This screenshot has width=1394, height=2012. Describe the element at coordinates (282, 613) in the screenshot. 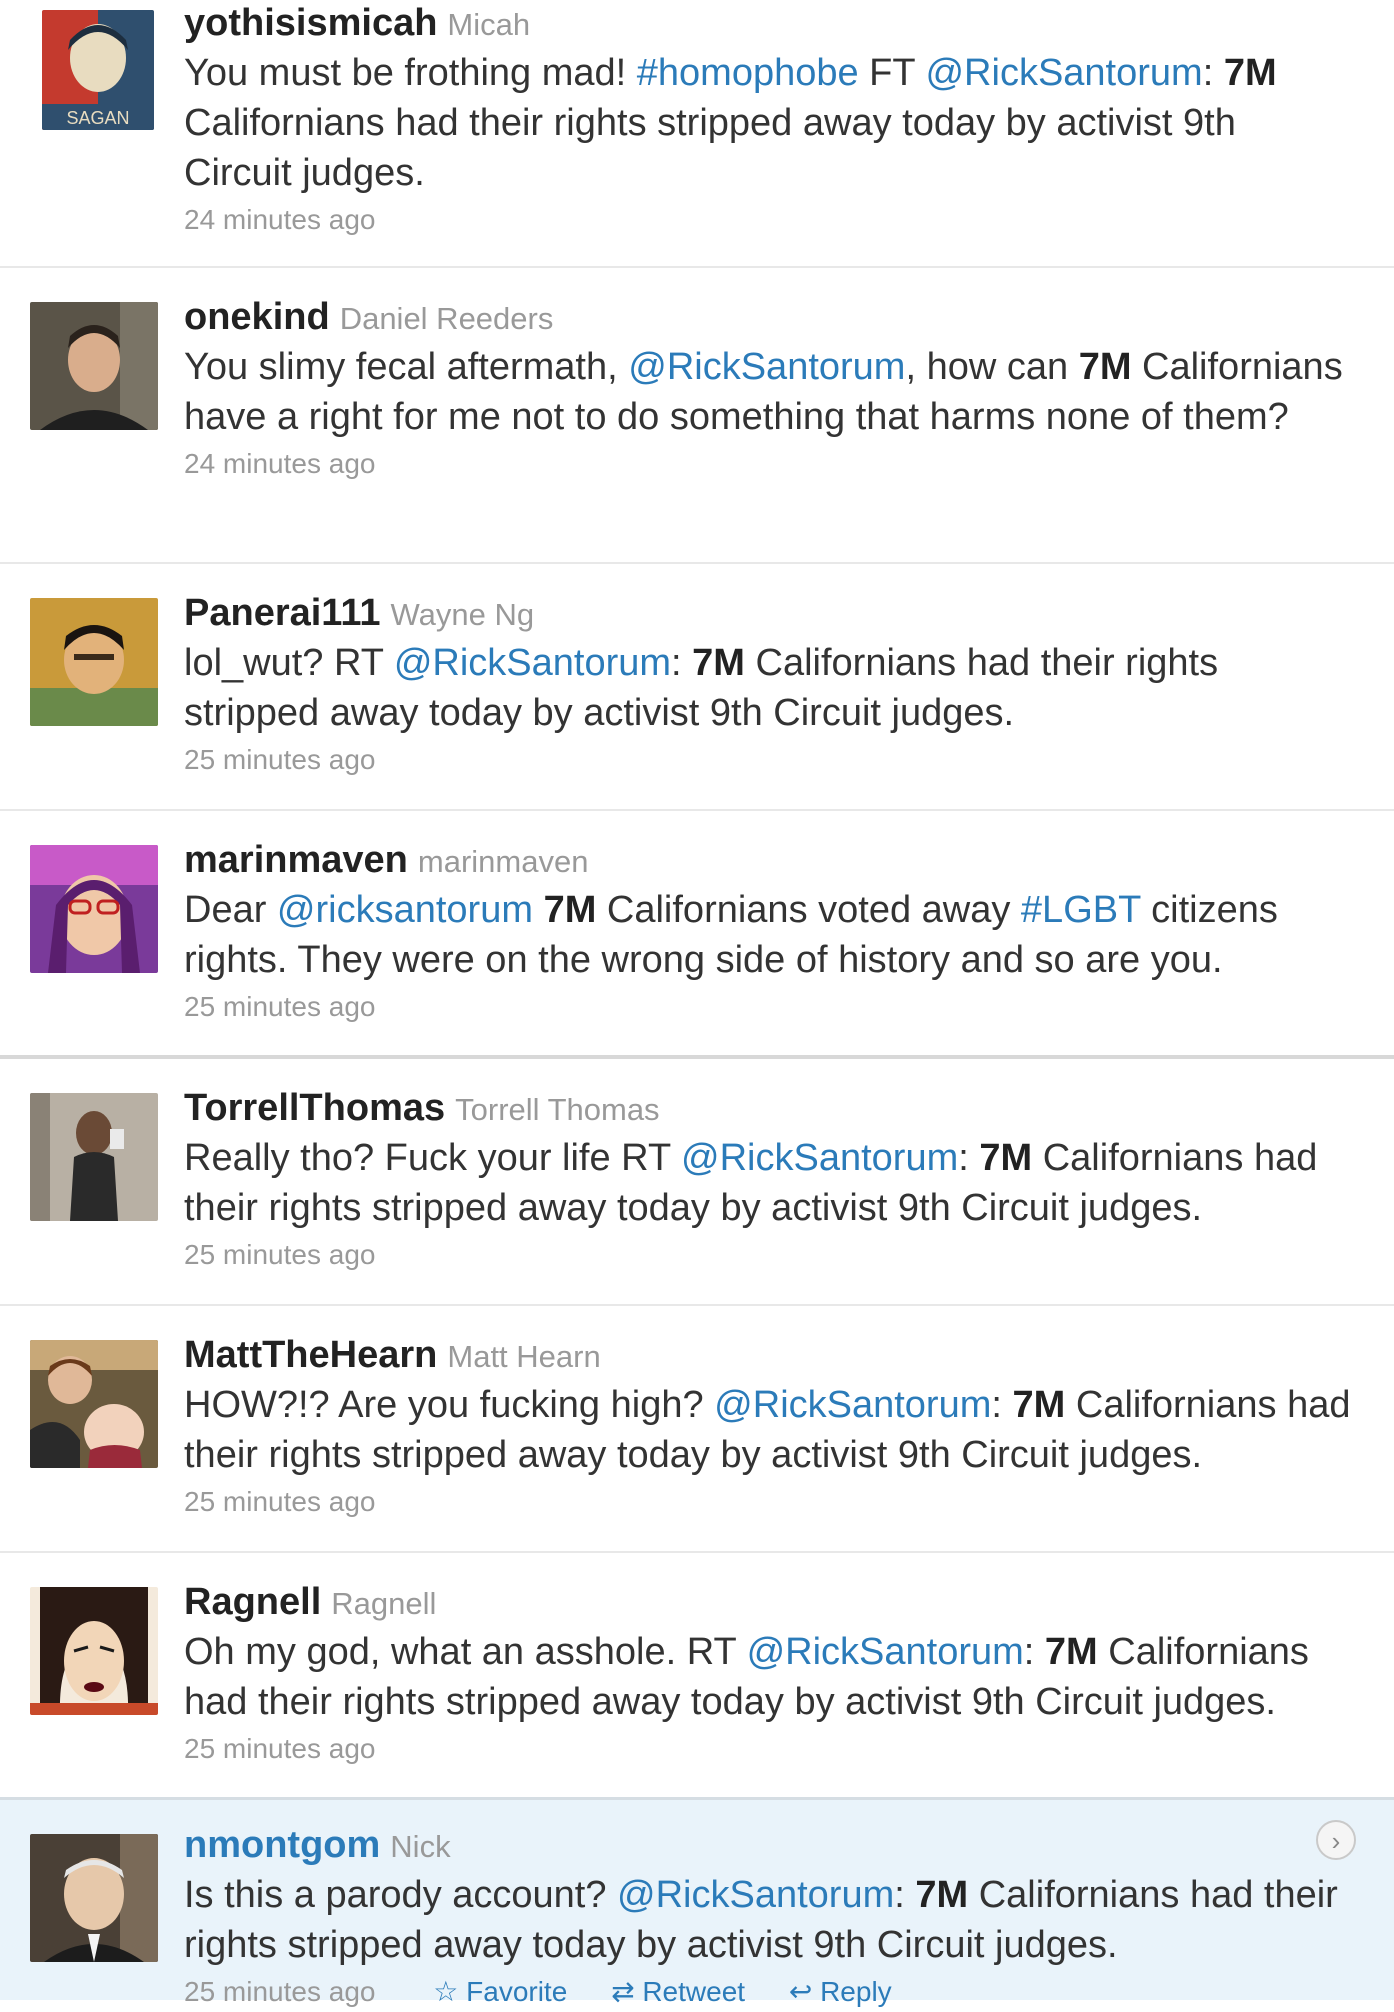

I see `username: Panerai111` at that location.